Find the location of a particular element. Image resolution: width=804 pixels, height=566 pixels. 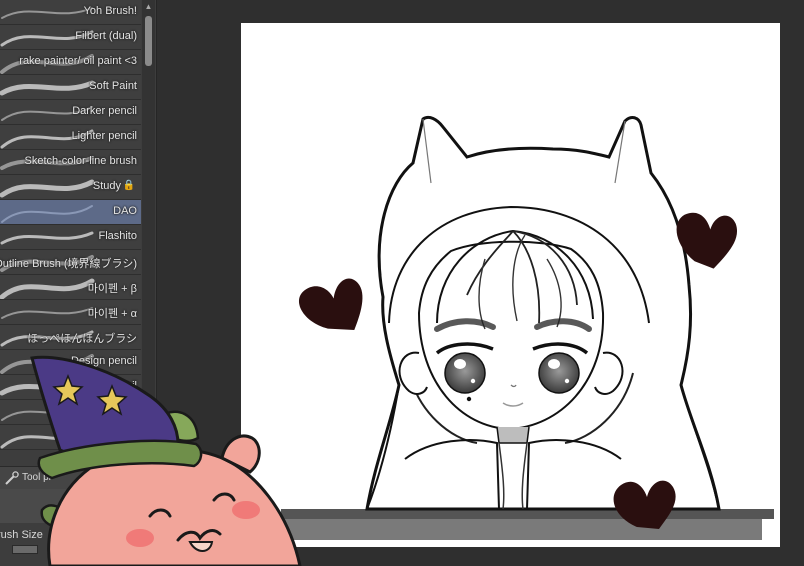

brush-item: Study 🔒 is located at coordinates (70, 187).